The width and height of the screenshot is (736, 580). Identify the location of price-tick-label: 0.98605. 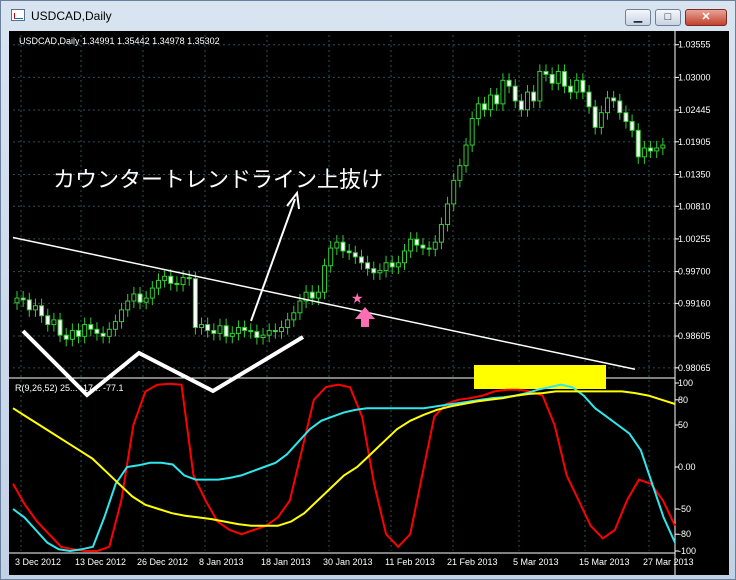
(694, 336).